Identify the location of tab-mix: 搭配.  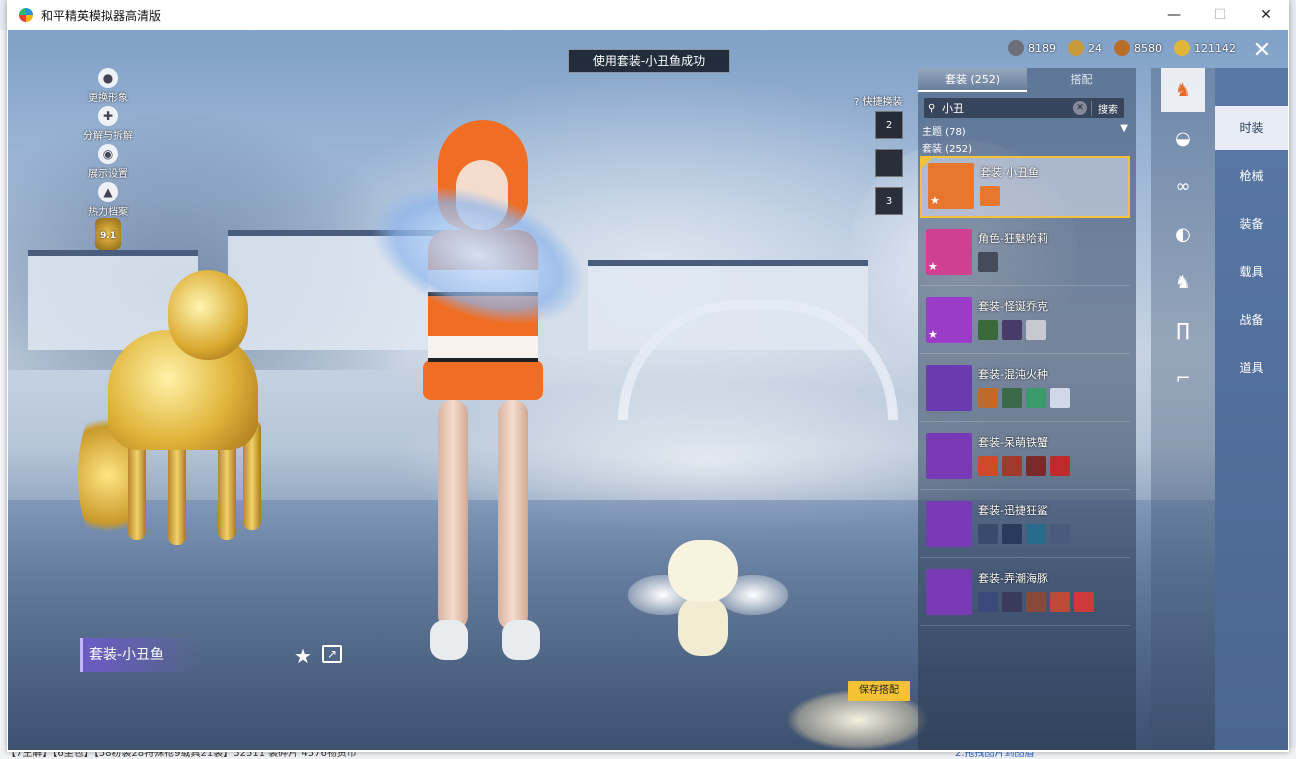
(1081, 80).